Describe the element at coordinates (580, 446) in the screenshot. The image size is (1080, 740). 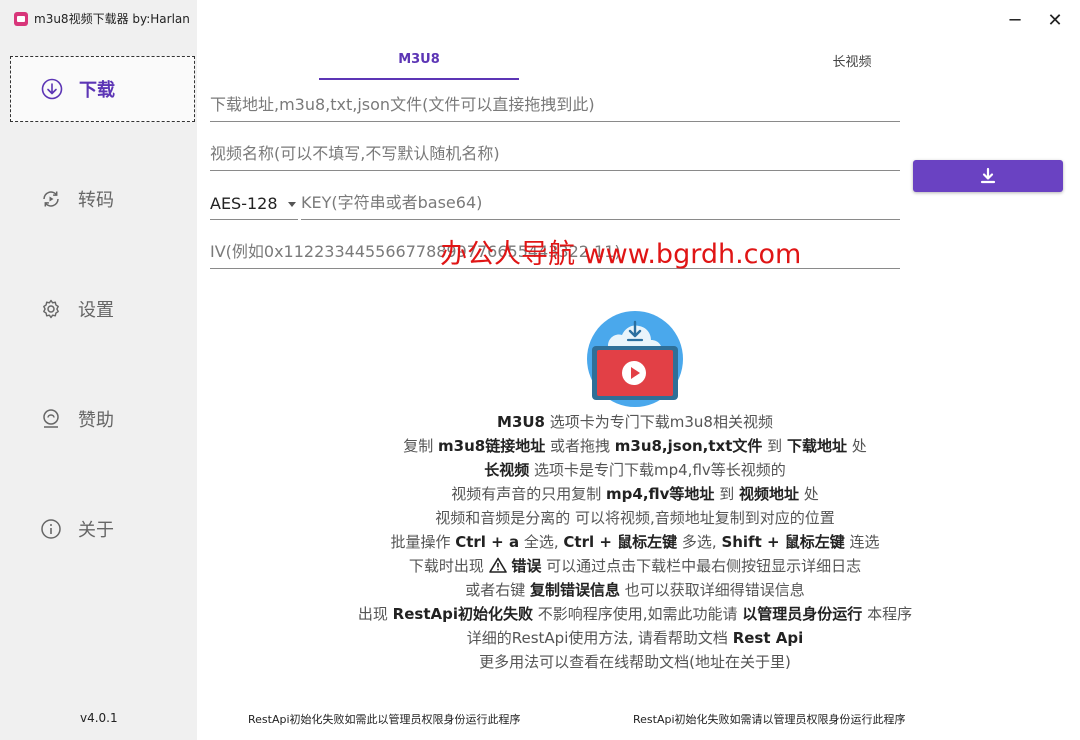
I see `help-text-part: 或者拖拽` at that location.